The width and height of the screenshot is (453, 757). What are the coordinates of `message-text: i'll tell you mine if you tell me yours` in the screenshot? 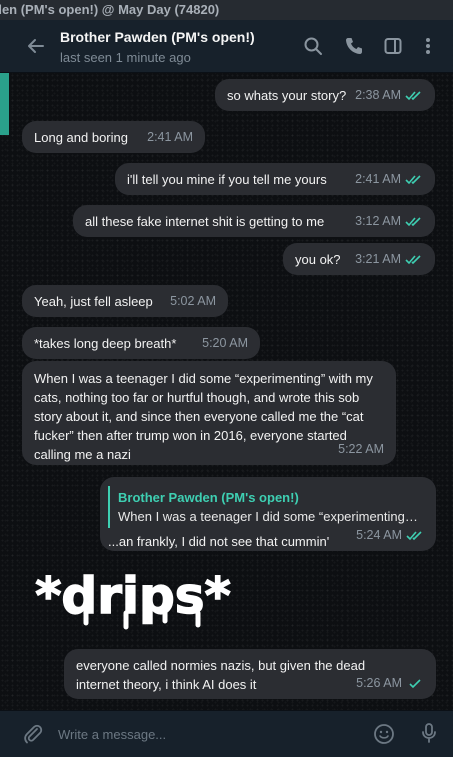 It's located at (227, 179).